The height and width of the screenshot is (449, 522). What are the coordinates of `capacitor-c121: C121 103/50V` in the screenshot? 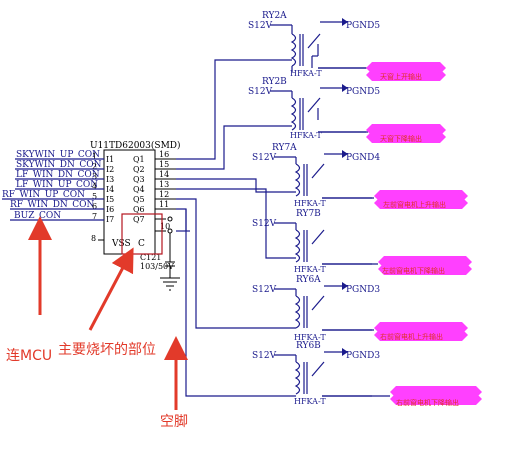 It's located at (160, 262).